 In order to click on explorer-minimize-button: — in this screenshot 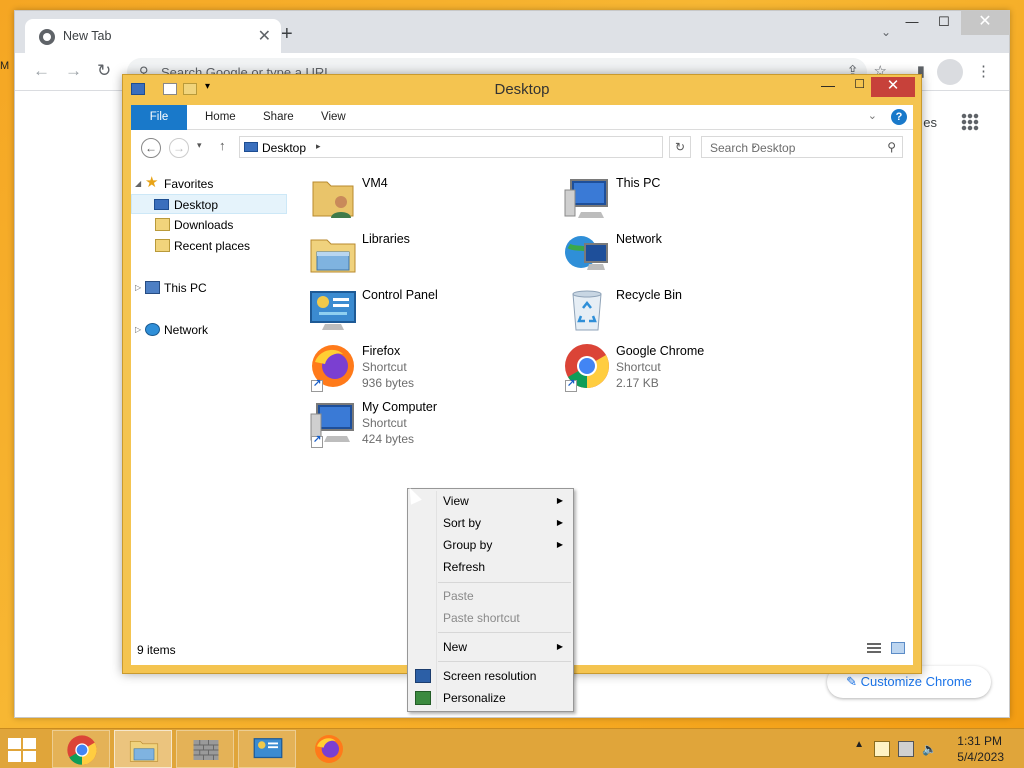, I will do `click(828, 85)`.